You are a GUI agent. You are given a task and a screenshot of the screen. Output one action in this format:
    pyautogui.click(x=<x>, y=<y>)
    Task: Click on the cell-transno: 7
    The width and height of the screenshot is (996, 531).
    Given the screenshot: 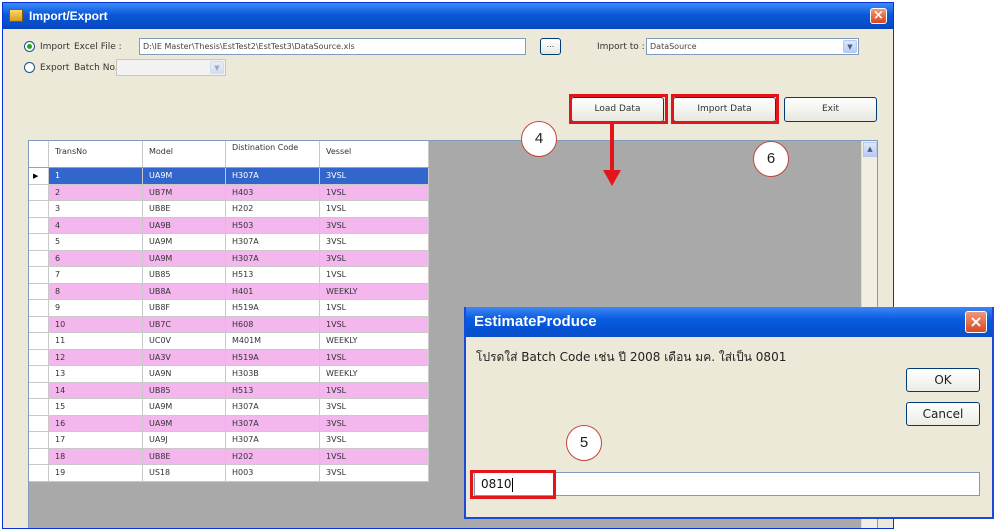 What is the action you would take?
    pyautogui.click(x=96, y=275)
    